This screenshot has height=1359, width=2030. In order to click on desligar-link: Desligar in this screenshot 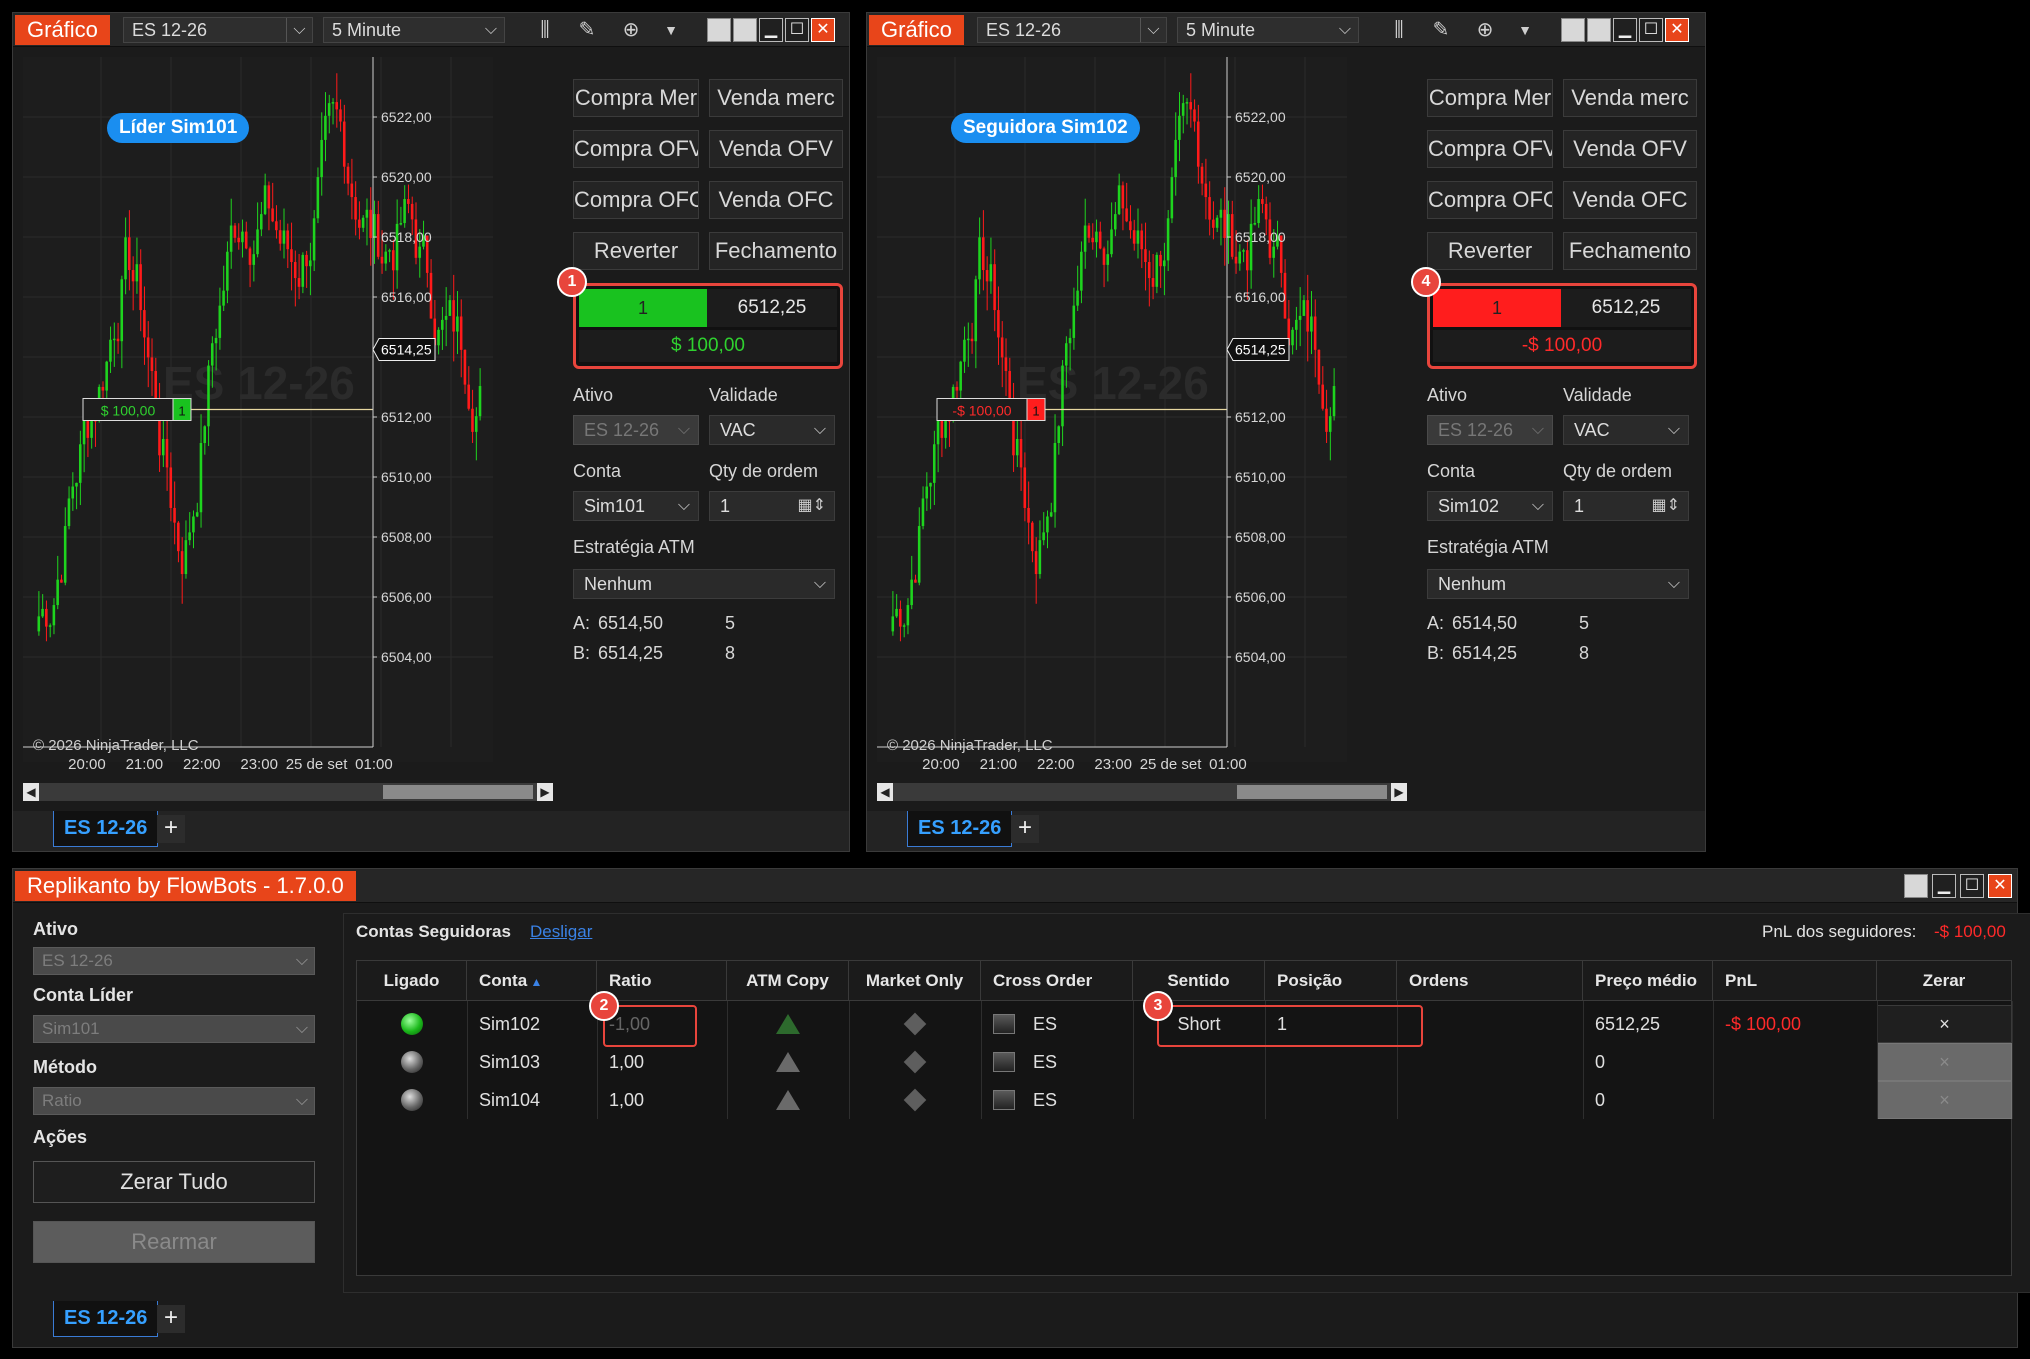, I will do `click(561, 932)`.